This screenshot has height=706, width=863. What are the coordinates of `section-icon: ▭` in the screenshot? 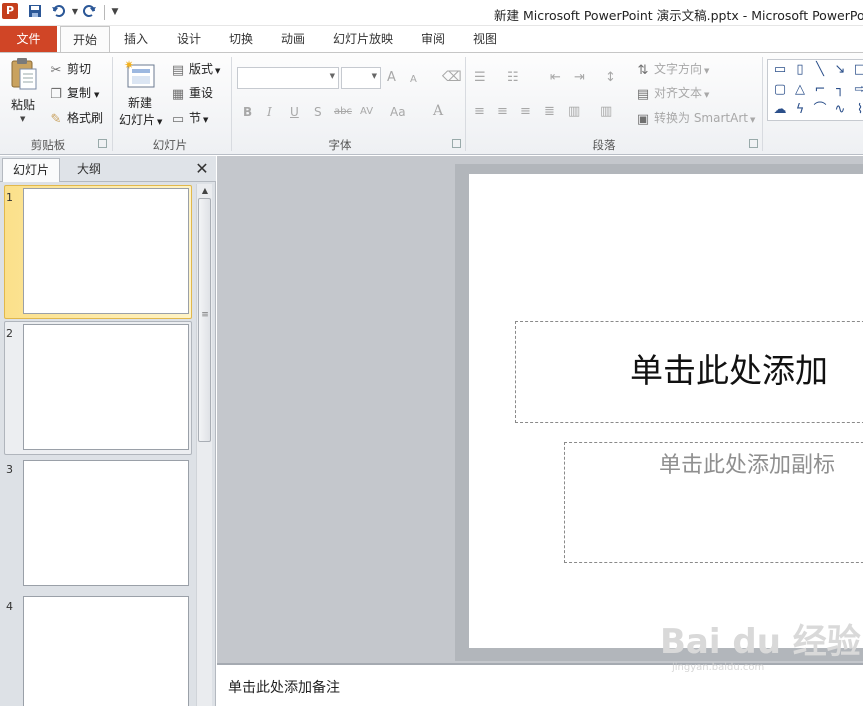 It's located at (178, 119).